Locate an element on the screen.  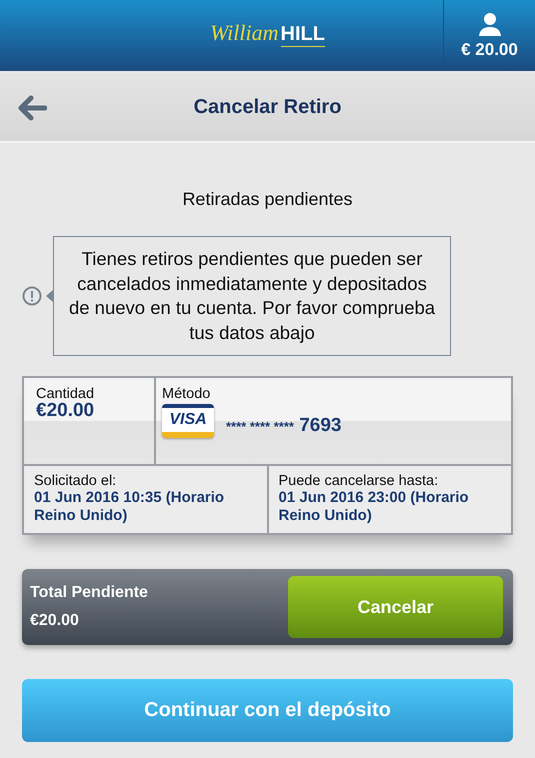
brand-logo: WilliamHILL is located at coordinates (267, 33).